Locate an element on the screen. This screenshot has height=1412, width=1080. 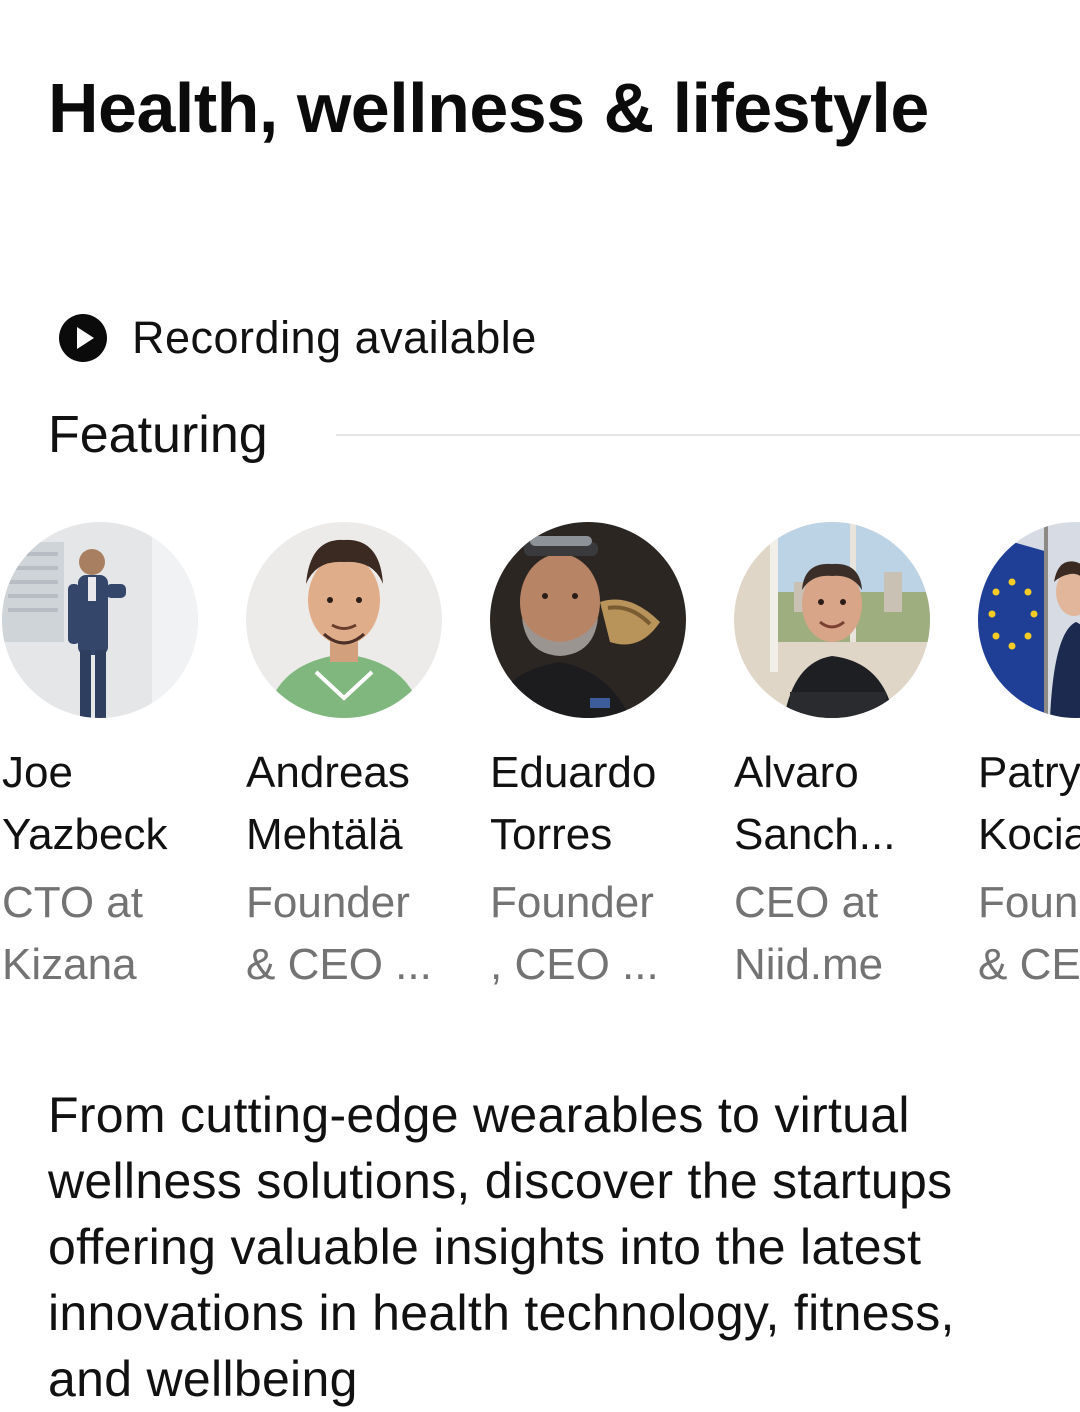
speaker-name: Joe Yazbeck is located at coordinates (85, 803).